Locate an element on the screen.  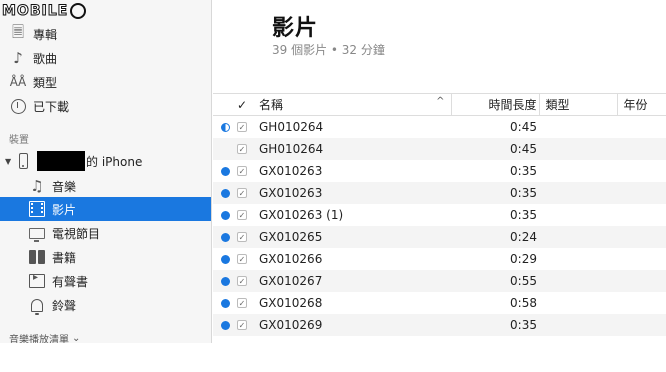
logo-emblem-icon is located at coordinates (78, 11).